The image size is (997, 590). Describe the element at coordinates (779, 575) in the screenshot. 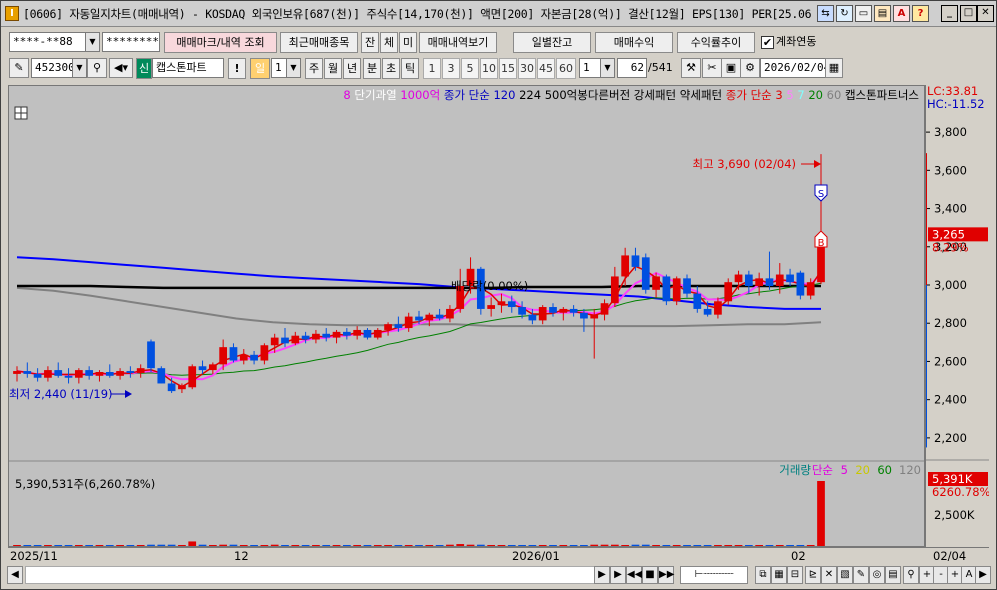

I see `tool-grid-icon: ▦` at that location.